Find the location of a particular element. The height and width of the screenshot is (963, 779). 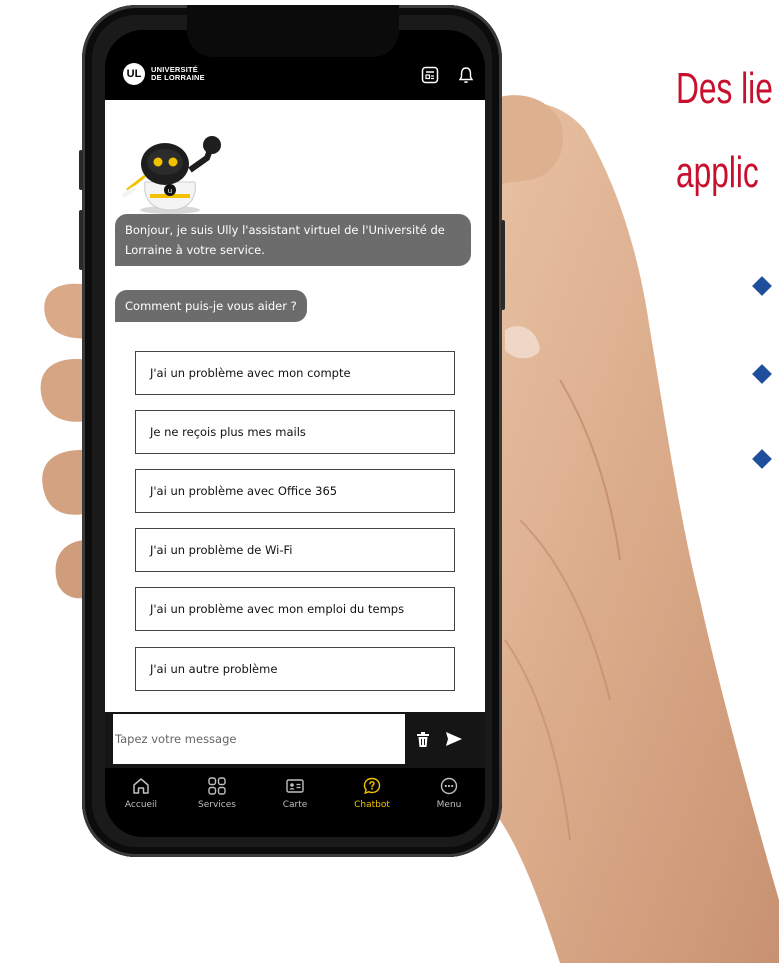

power-button is located at coordinates (503, 265).